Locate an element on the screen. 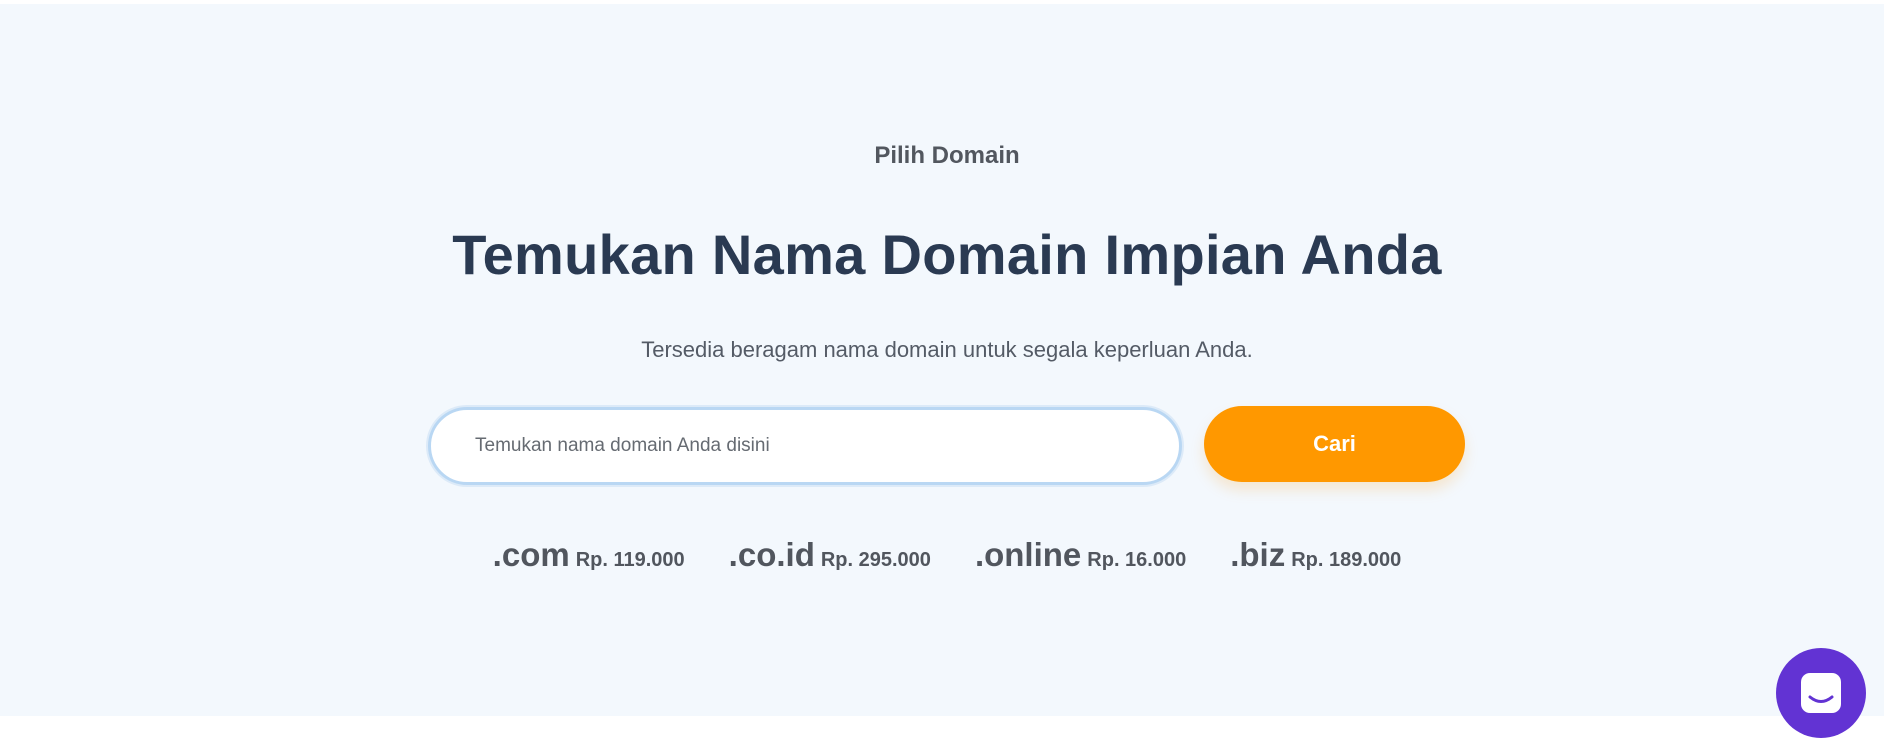  tld-item-online: .online Rp. 16.000 is located at coordinates (1080, 555).